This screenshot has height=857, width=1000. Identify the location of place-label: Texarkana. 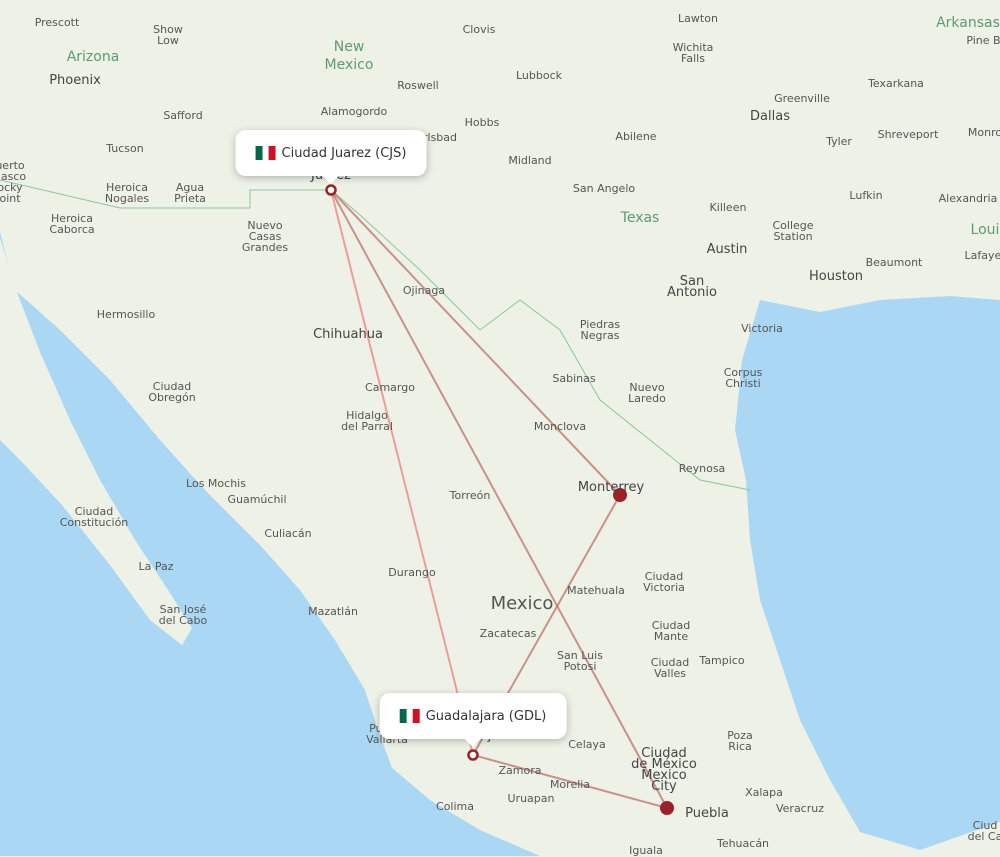
(896, 83).